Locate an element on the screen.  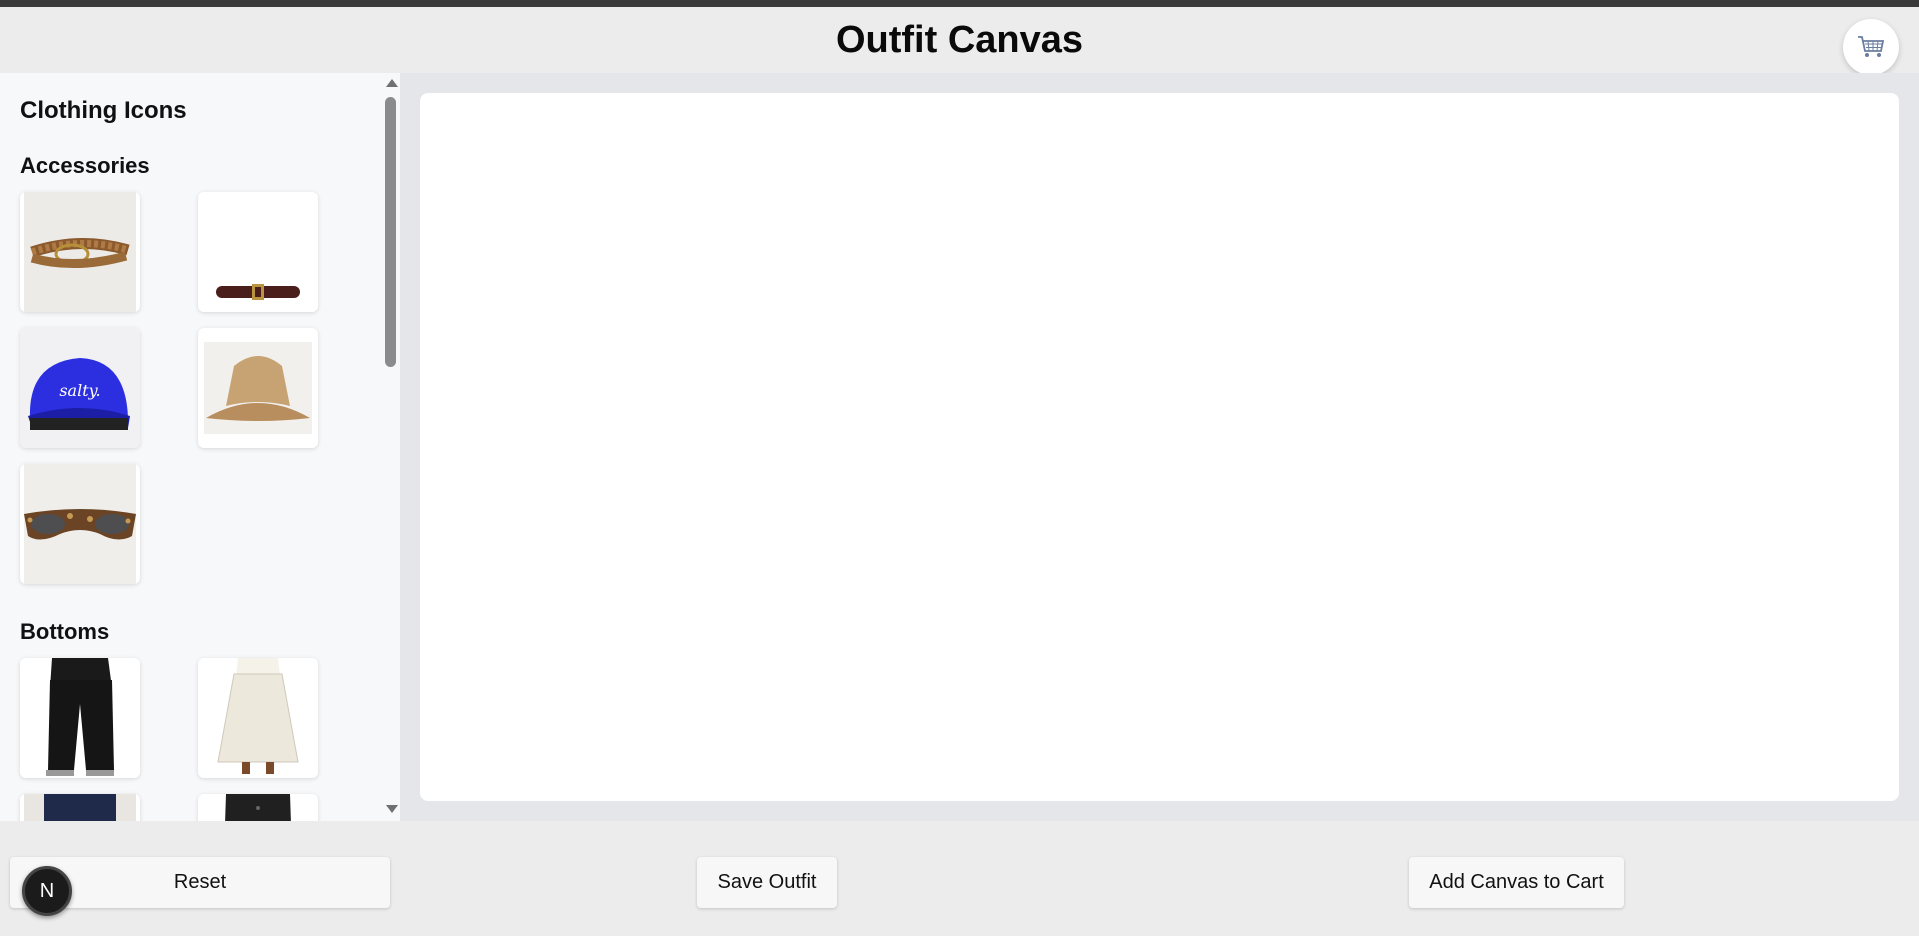
header: Outfit Canvas is located at coordinates (959, 41).